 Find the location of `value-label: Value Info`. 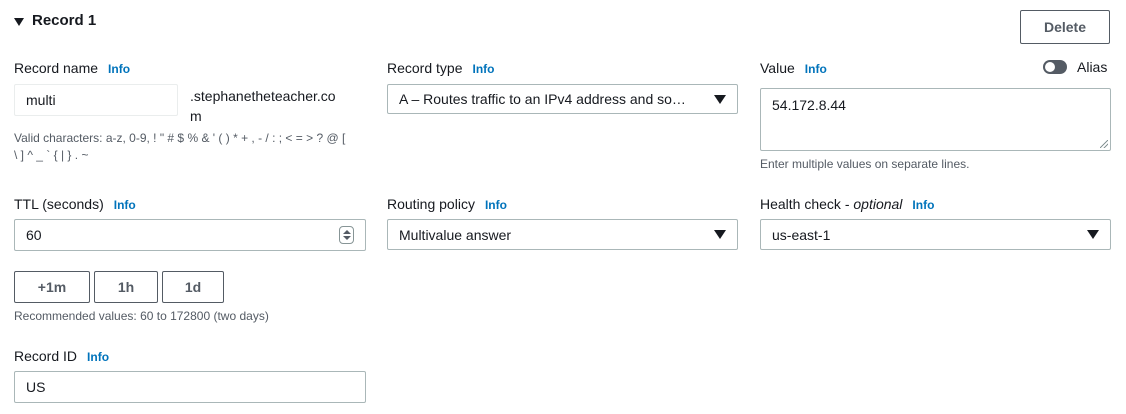

value-label: Value Info is located at coordinates (793, 68).